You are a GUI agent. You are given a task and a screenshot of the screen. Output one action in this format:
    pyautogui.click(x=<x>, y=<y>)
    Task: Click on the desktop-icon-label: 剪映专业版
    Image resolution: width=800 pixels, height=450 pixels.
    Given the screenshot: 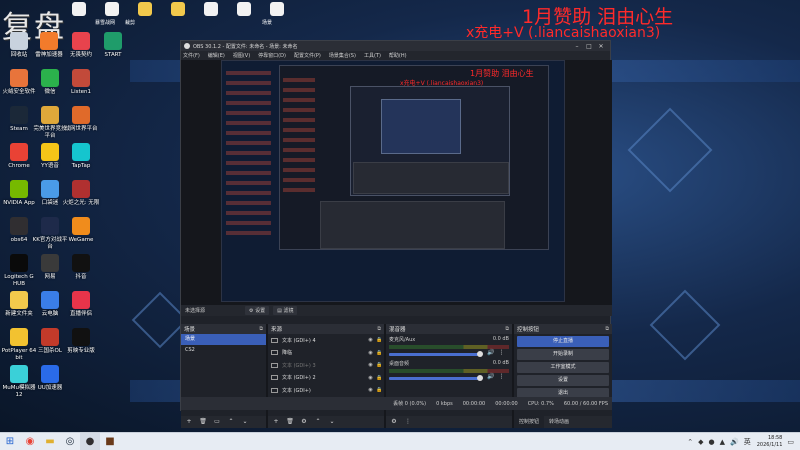 What is the action you would take?
    pyautogui.click(x=81, y=351)
    